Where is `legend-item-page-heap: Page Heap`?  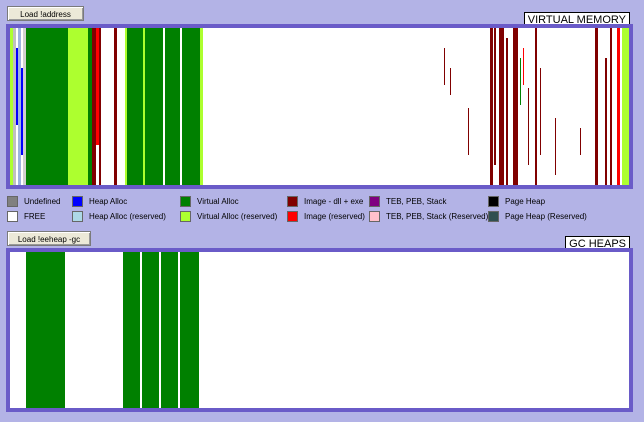 legend-item-page-heap: Page Heap is located at coordinates (516, 201).